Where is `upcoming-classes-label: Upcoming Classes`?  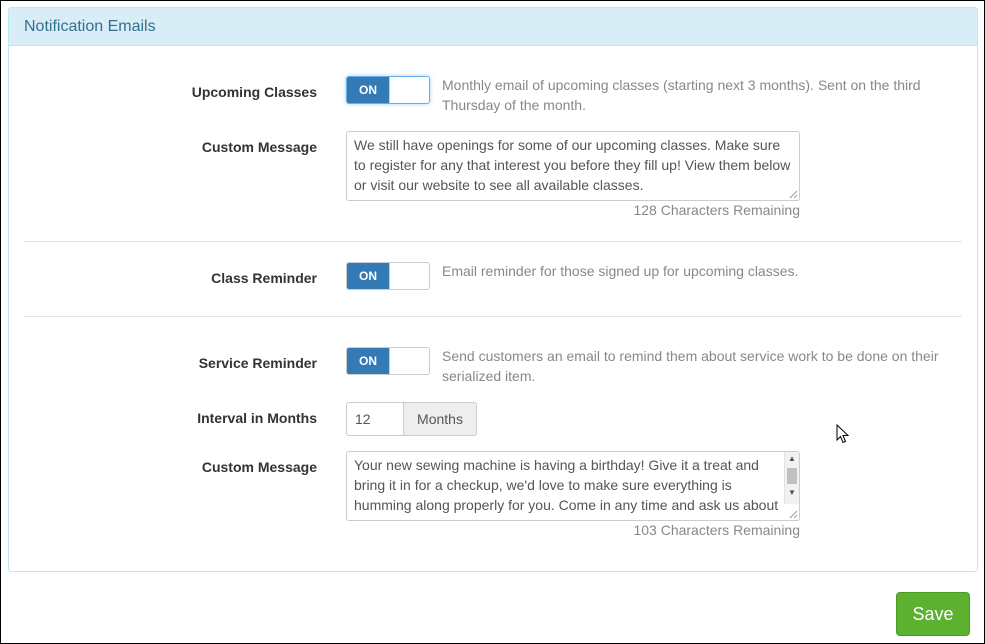 upcoming-classes-label: Upcoming Classes is located at coordinates (254, 92).